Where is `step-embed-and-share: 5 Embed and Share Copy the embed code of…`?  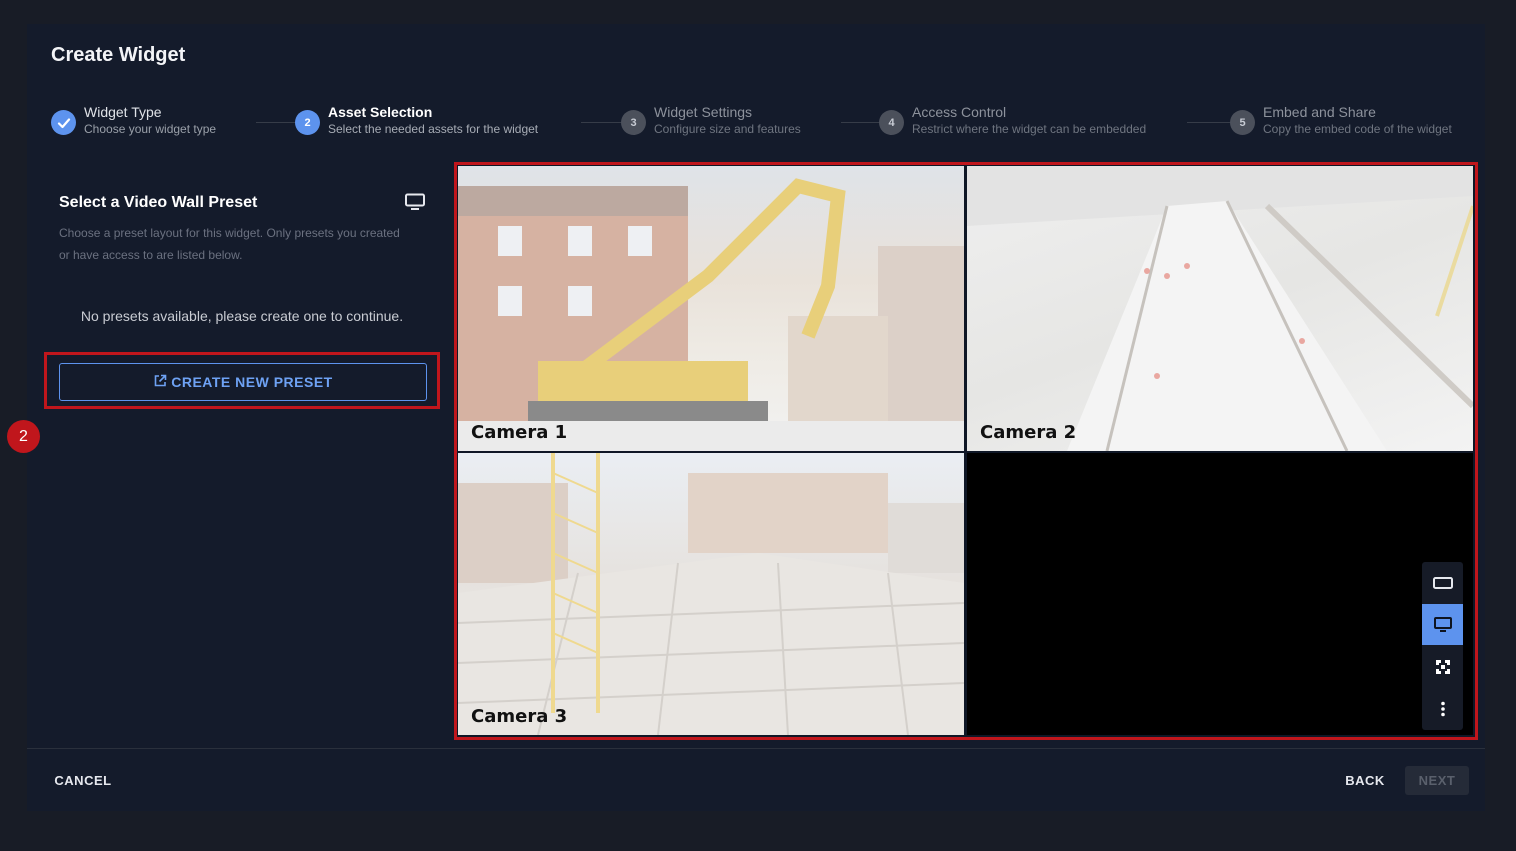 step-embed-and-share: 5 Embed and Share Copy the embed code of… is located at coordinates (1341, 120).